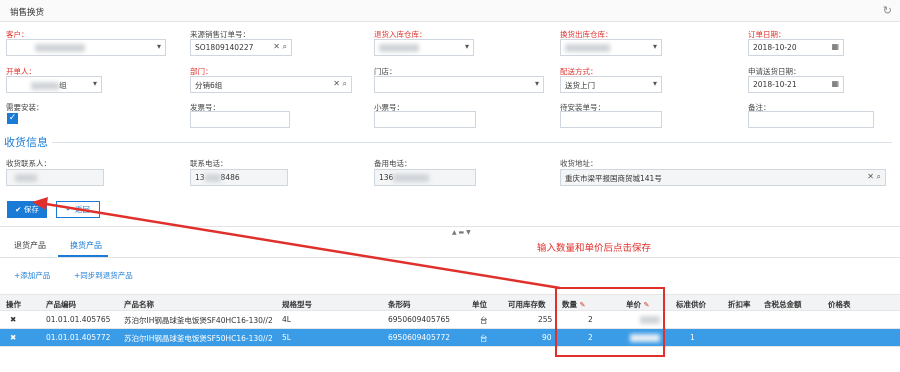 This screenshot has width=900, height=372. Describe the element at coordinates (13, 304) in the screenshot. I see `col-op: 操作` at that location.